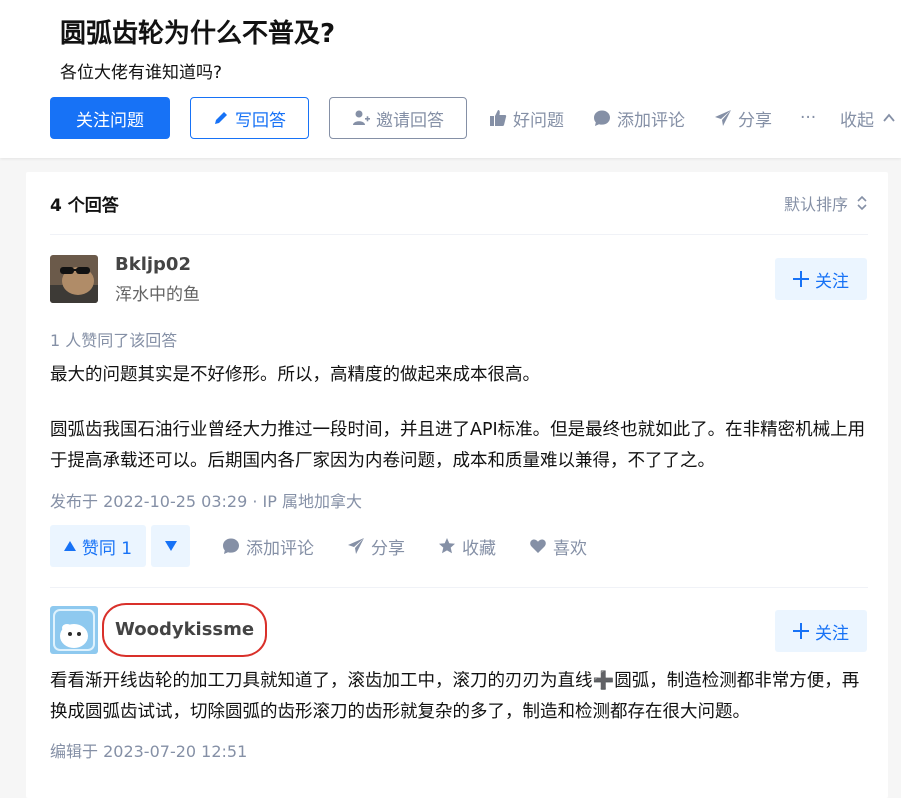 This screenshot has height=798, width=901. Describe the element at coordinates (815, 204) in the screenshot. I see `sort-label: 默认排序` at that location.